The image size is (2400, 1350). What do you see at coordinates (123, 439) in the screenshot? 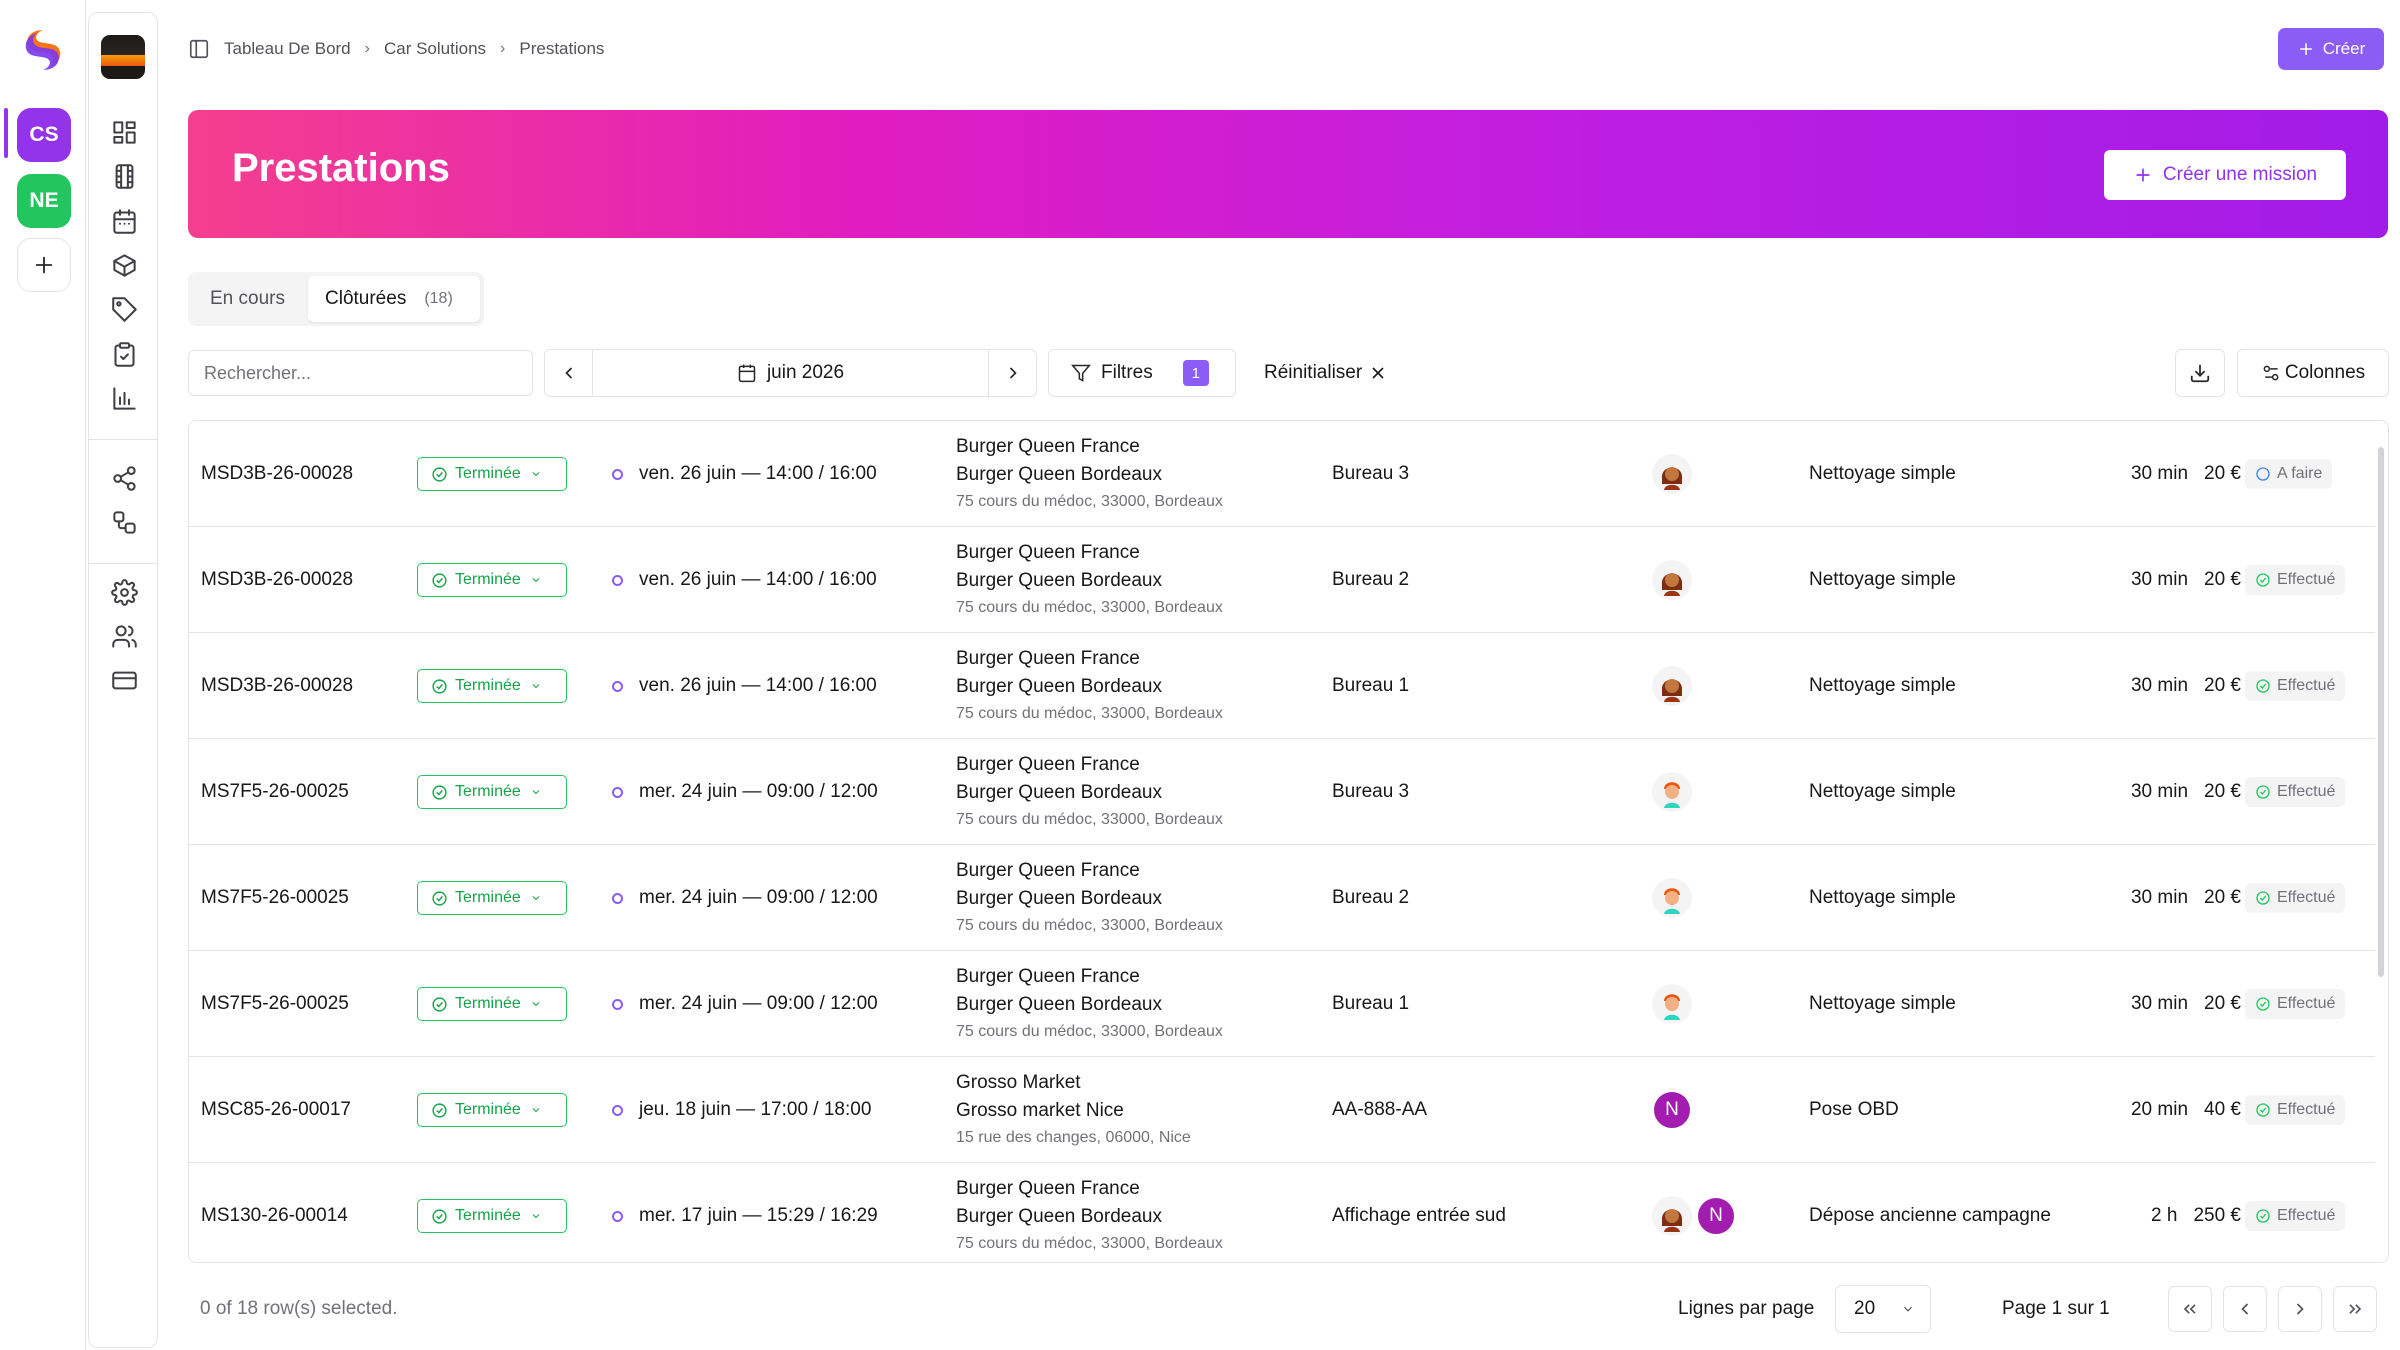
I see `nav-divider` at bounding box center [123, 439].